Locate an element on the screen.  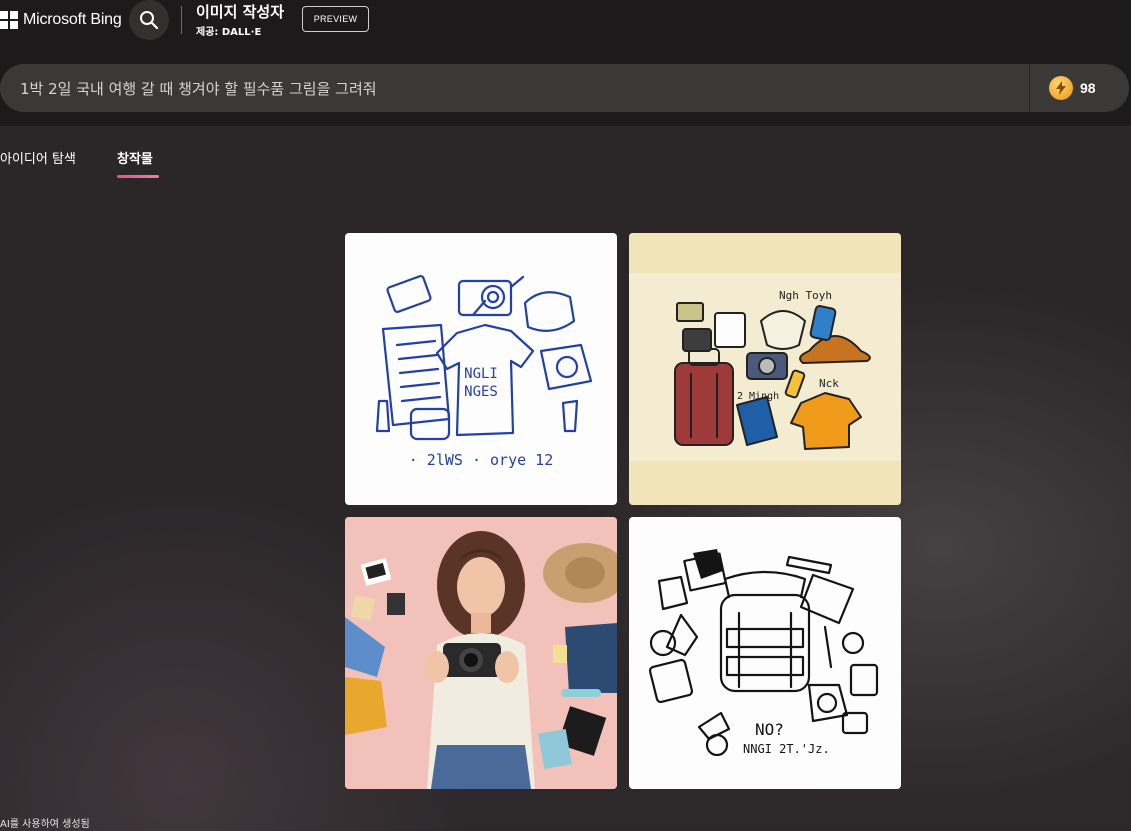
search-icon is located at coordinates (149, 20).